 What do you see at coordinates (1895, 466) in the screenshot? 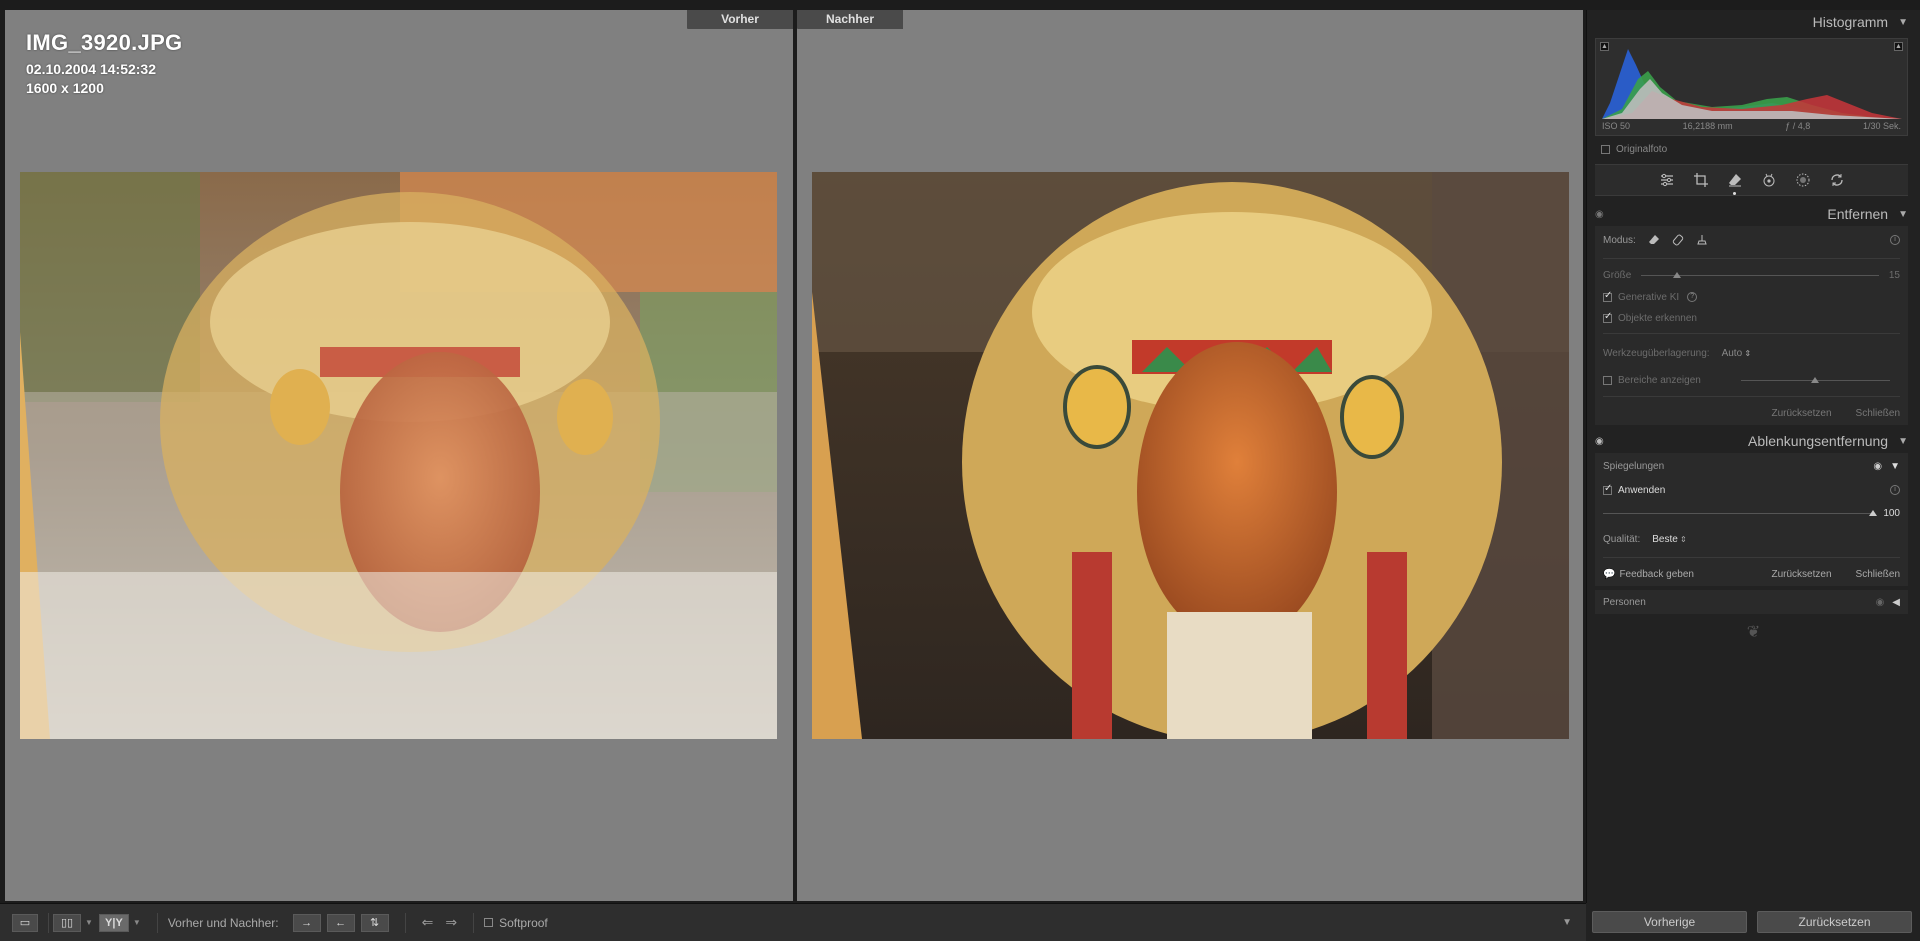
I see `reflections-collapse-icon: ▼` at bounding box center [1895, 466].